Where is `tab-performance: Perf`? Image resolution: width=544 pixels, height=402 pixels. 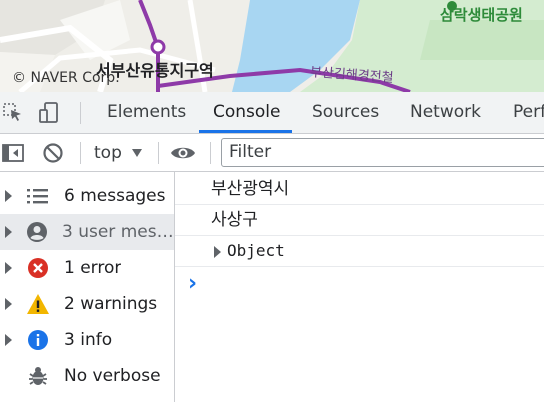 tab-performance: Perf is located at coordinates (528, 112).